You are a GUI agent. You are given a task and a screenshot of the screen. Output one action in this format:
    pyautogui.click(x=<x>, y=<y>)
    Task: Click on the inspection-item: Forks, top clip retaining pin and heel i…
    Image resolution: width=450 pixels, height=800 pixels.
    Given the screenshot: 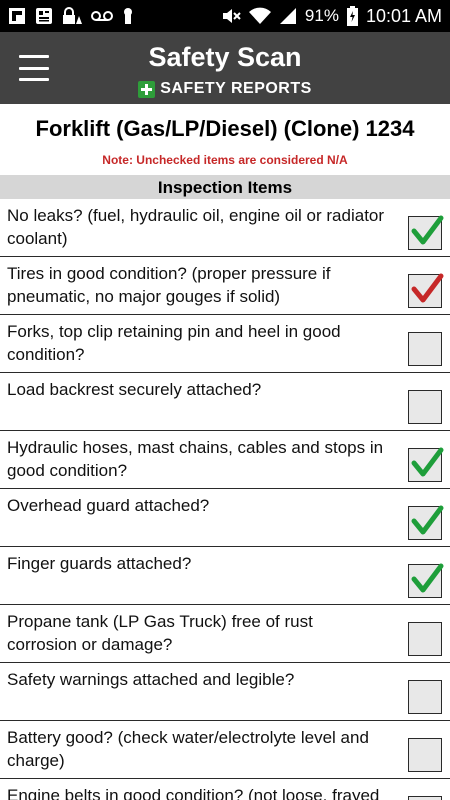 What is the action you would take?
    pyautogui.click(x=225, y=344)
    